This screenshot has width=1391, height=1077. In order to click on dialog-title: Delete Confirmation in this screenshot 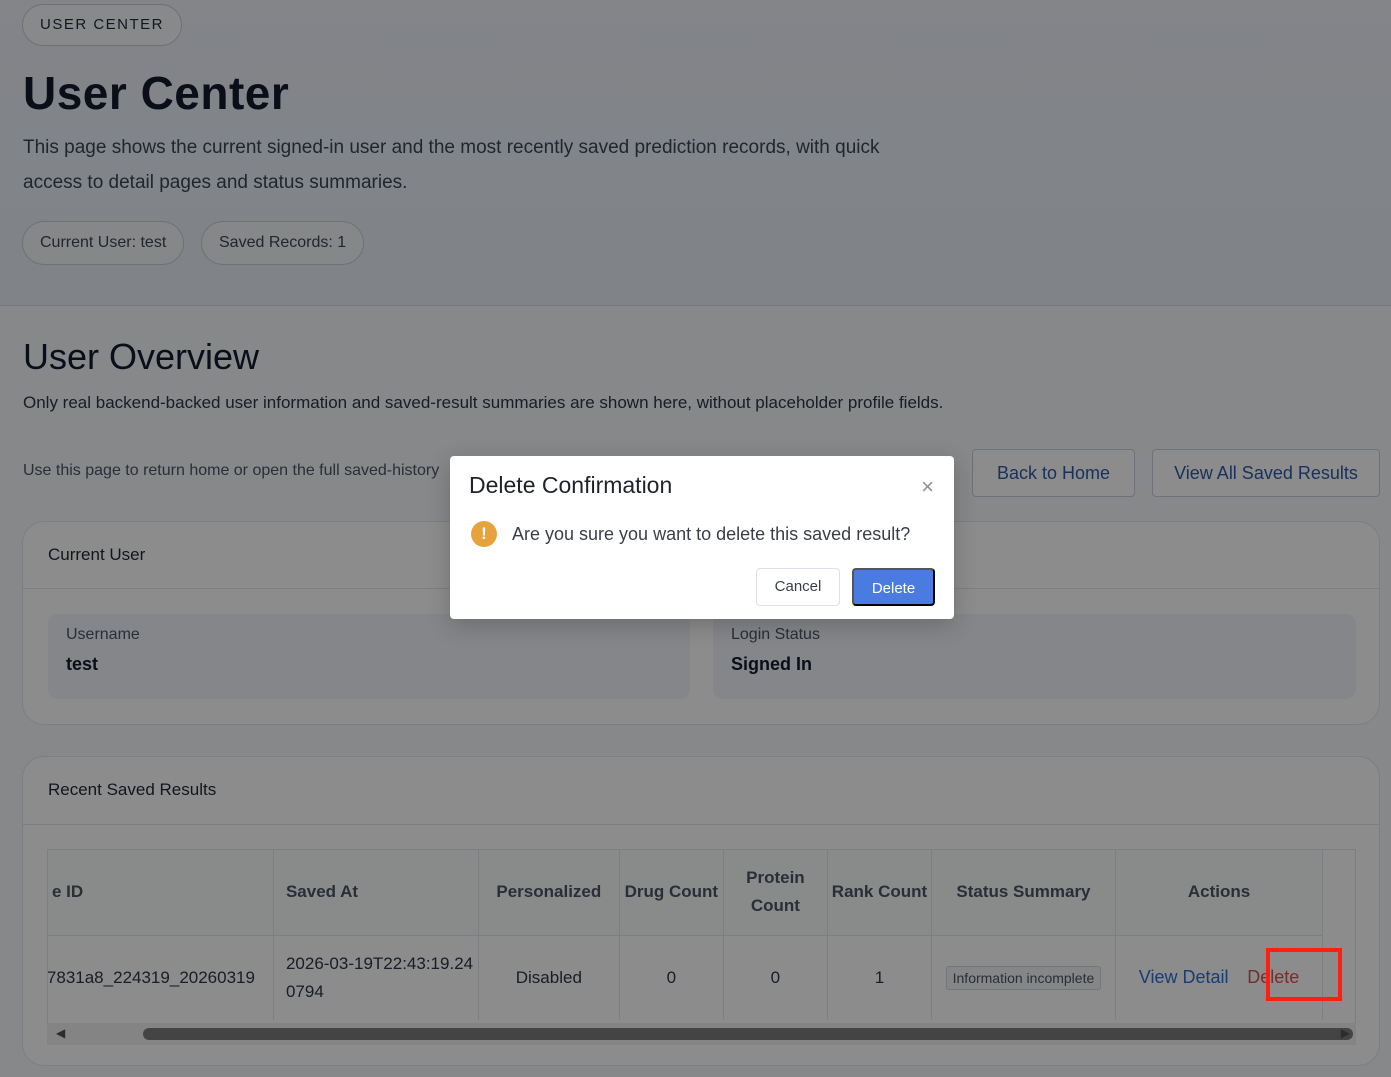, I will do `click(571, 485)`.